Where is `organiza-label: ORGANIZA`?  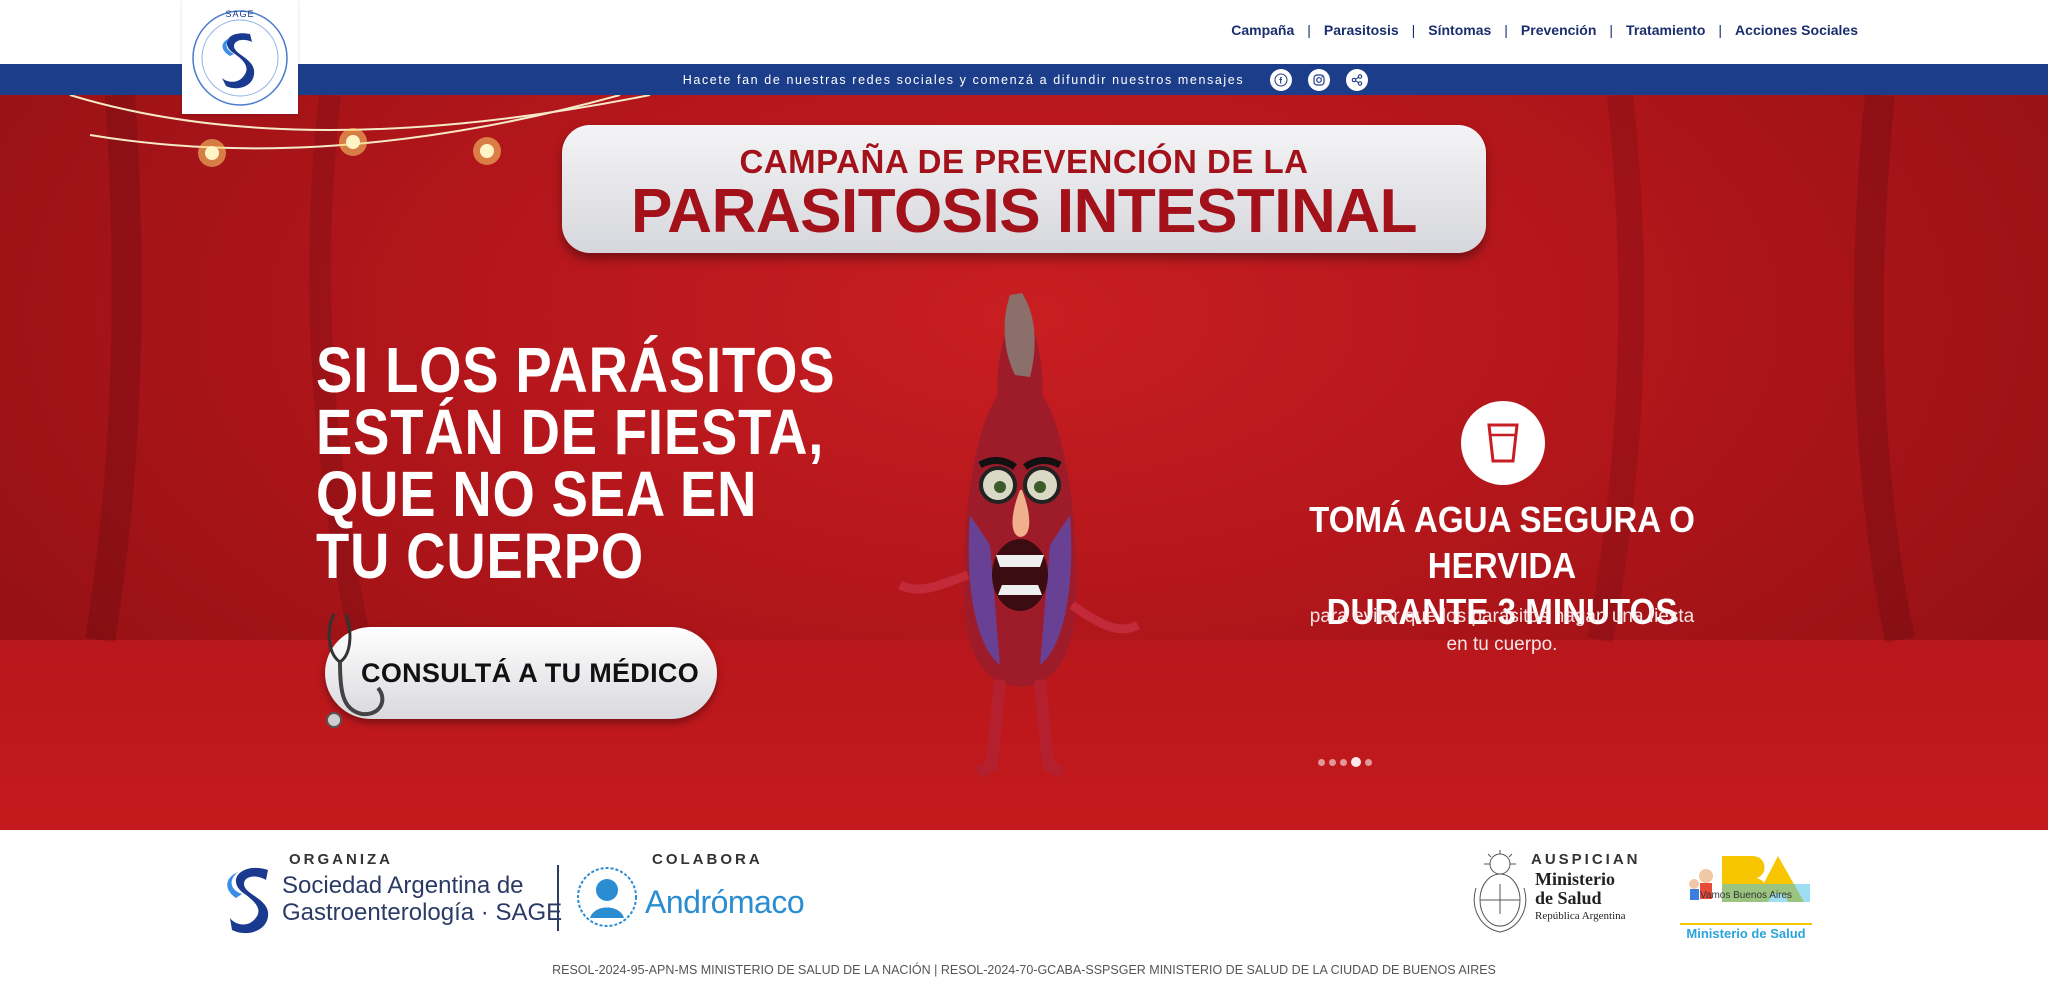
organiza-label: ORGANIZA is located at coordinates (341, 859).